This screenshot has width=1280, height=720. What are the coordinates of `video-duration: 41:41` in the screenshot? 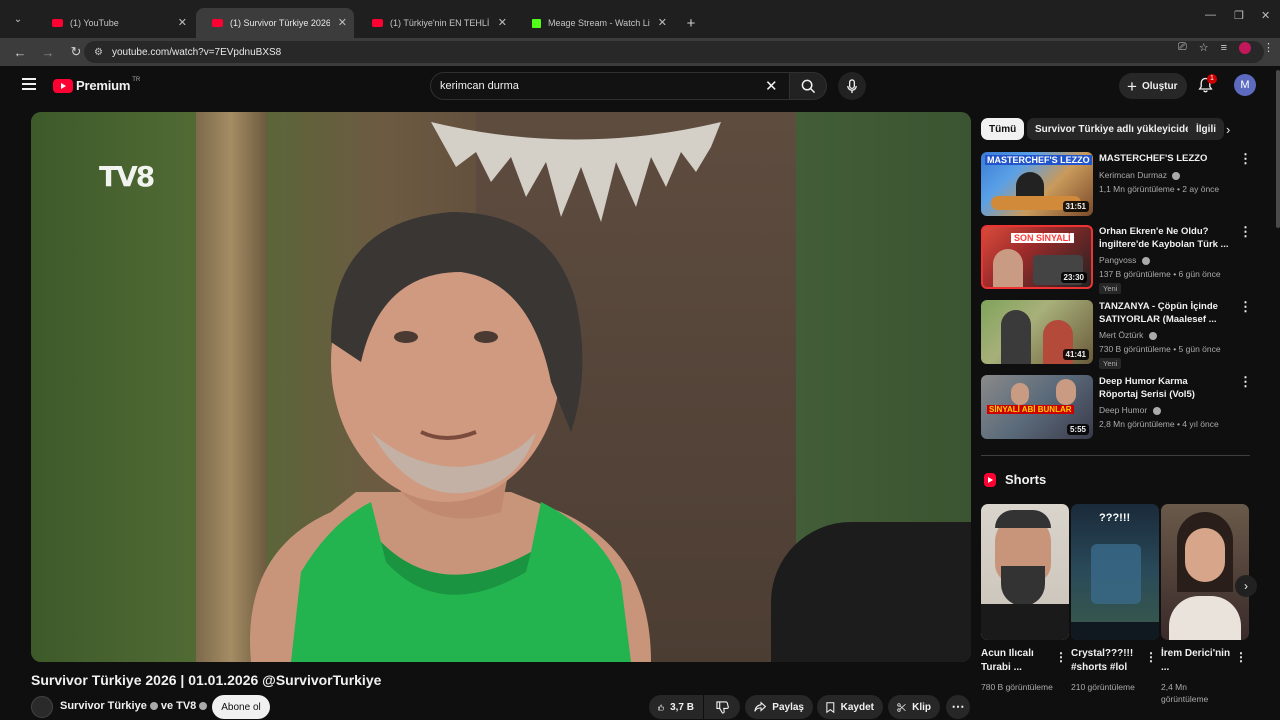 It's located at (1075, 354).